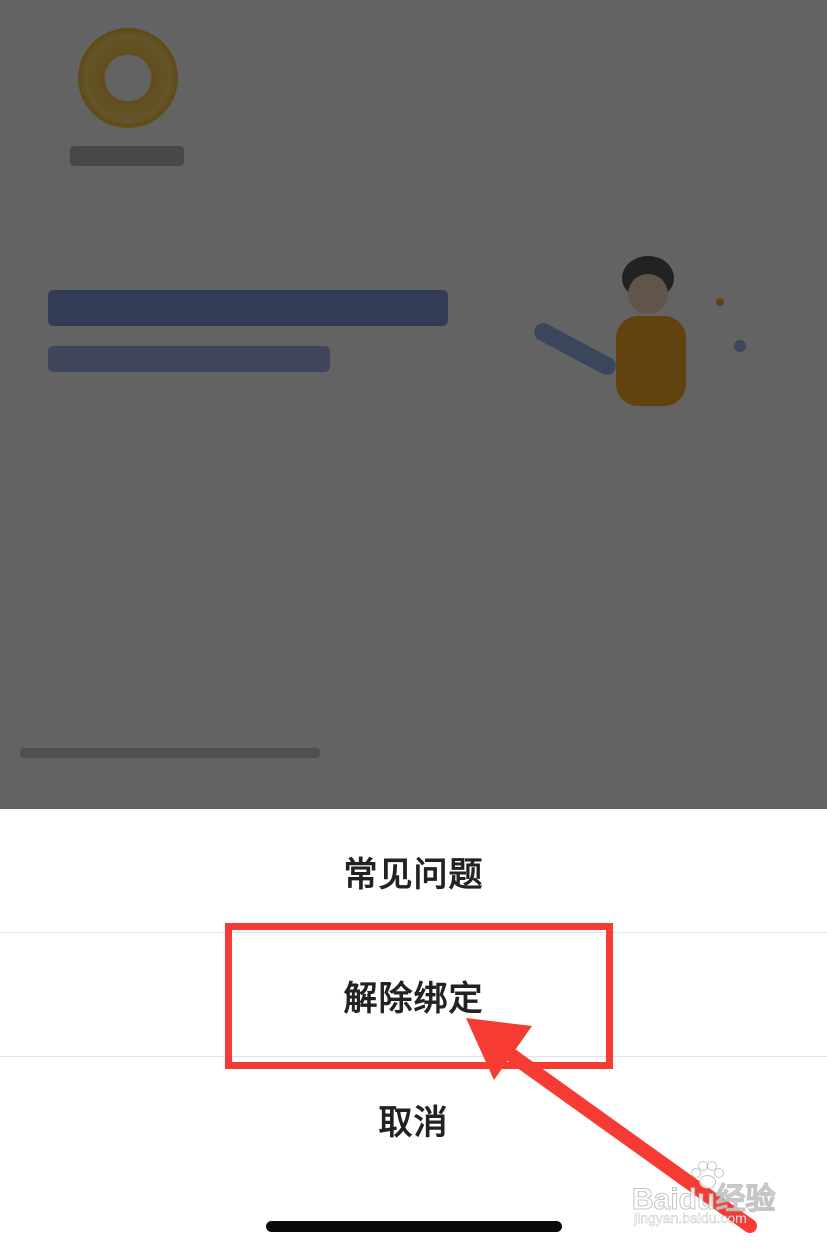  I want to click on faq-button: 常见问题, so click(413, 871).